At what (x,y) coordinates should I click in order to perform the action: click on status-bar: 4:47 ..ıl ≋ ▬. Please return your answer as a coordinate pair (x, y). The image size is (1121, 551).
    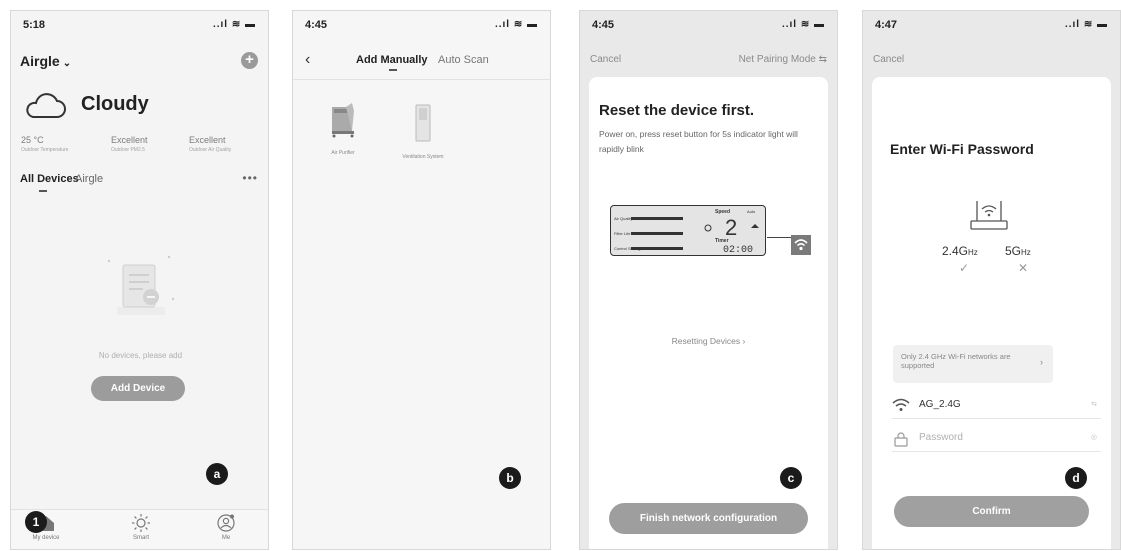
    Looking at the image, I should click on (991, 26).